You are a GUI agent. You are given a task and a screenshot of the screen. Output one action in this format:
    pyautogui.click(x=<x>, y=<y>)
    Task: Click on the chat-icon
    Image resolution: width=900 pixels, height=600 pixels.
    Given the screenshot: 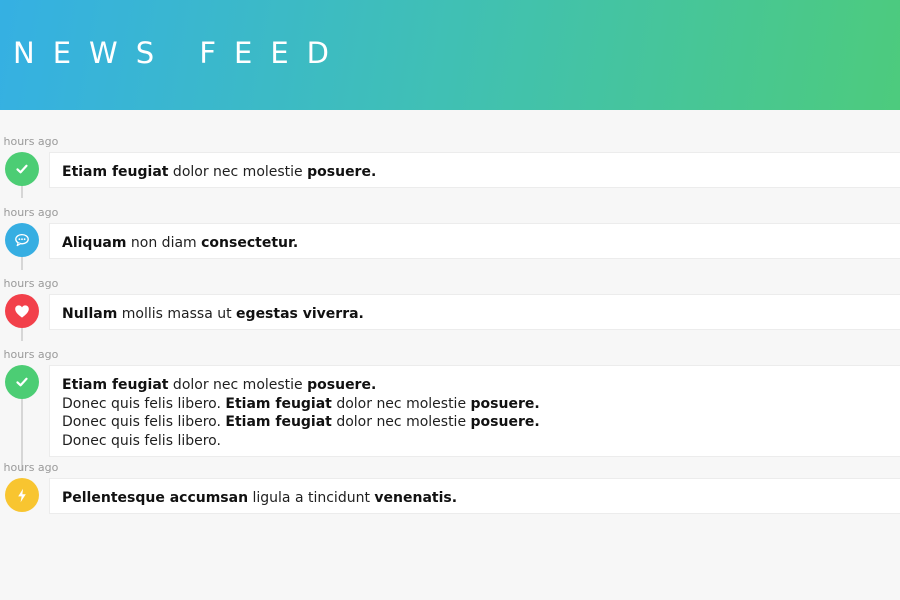 What is the action you would take?
    pyautogui.click(x=22, y=240)
    